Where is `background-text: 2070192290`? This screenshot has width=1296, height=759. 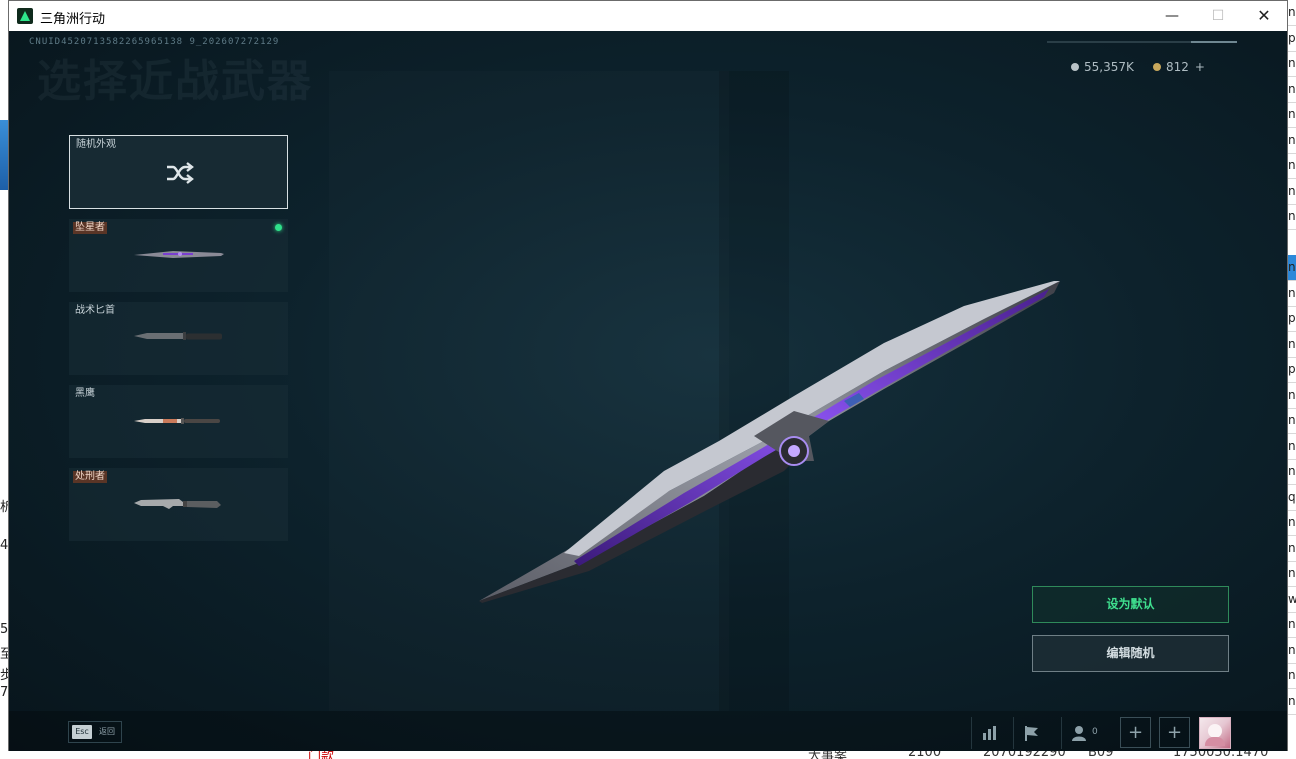 background-text: 2070192290 is located at coordinates (1024, 755).